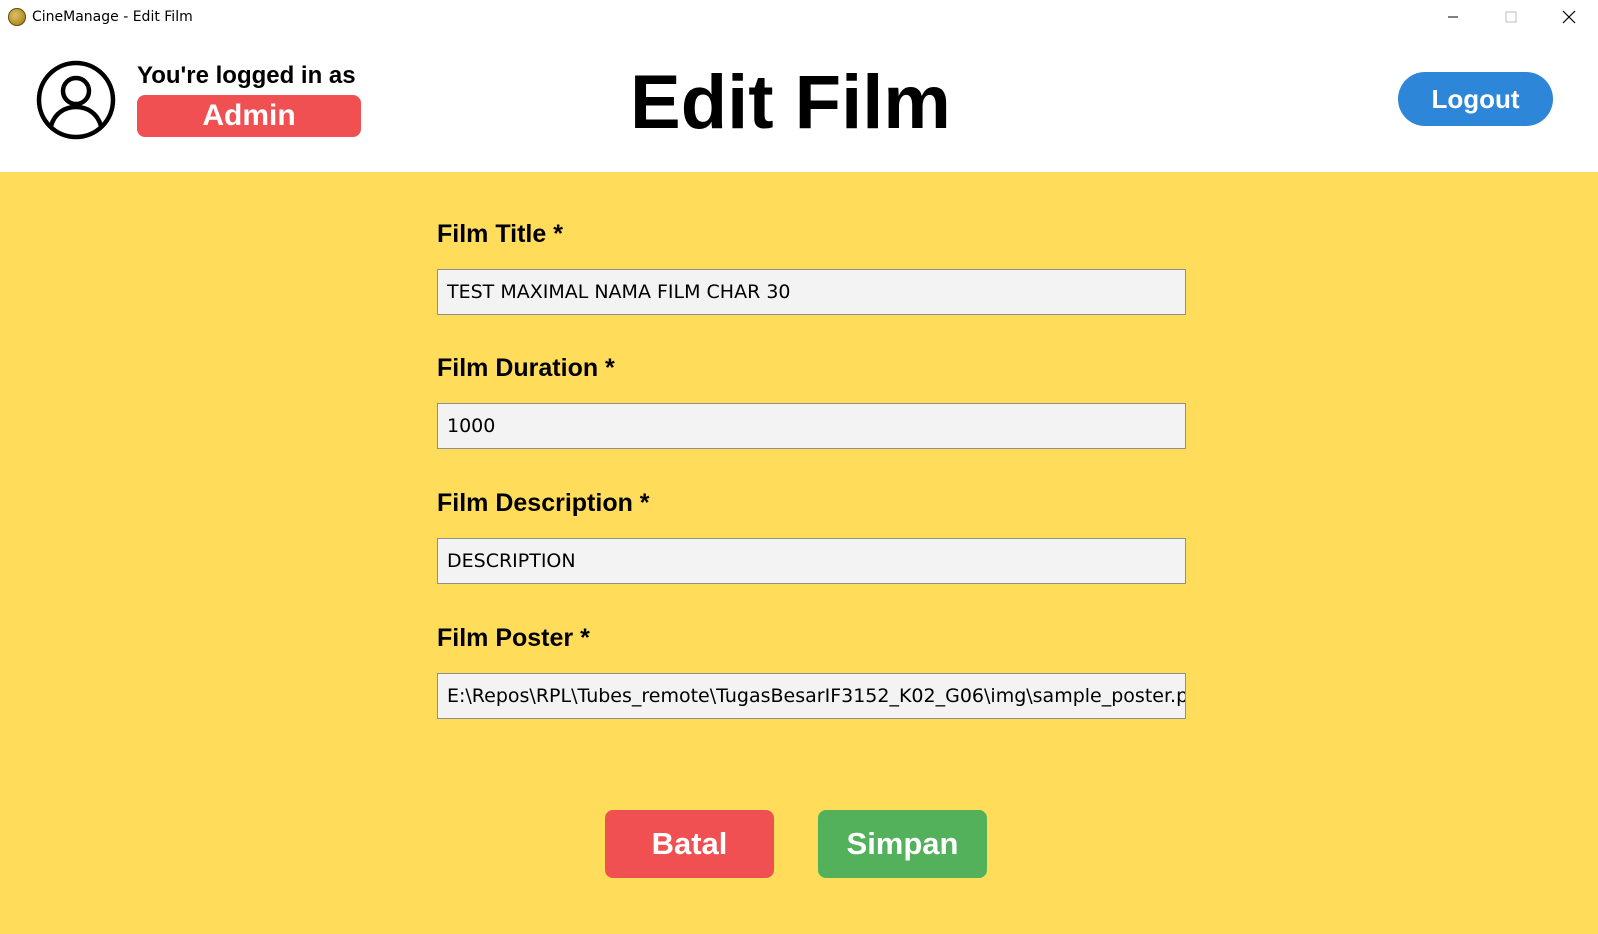 This screenshot has width=1598, height=934. I want to click on maximize-button, so click(1511, 17).